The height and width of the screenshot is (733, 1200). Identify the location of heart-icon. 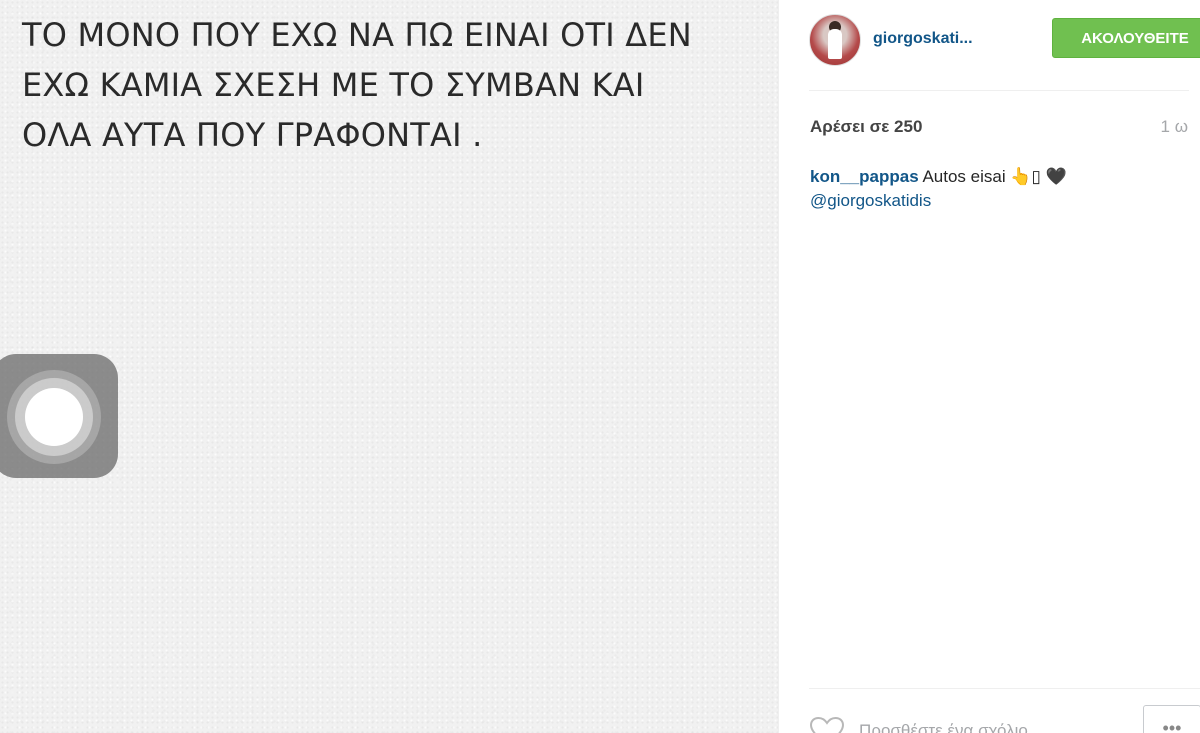
(827, 724).